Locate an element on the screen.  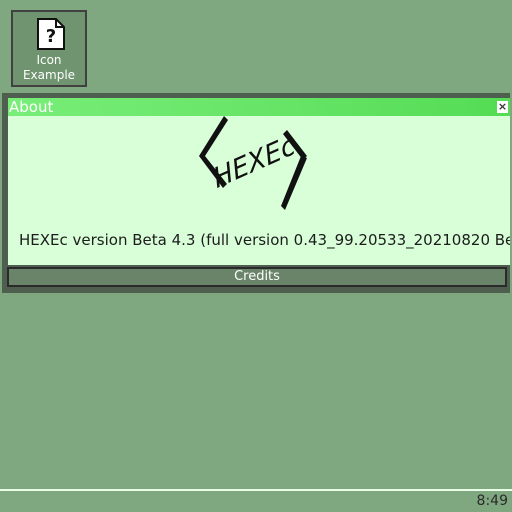
hexec-logo: HEXEc is located at coordinates (253, 163).